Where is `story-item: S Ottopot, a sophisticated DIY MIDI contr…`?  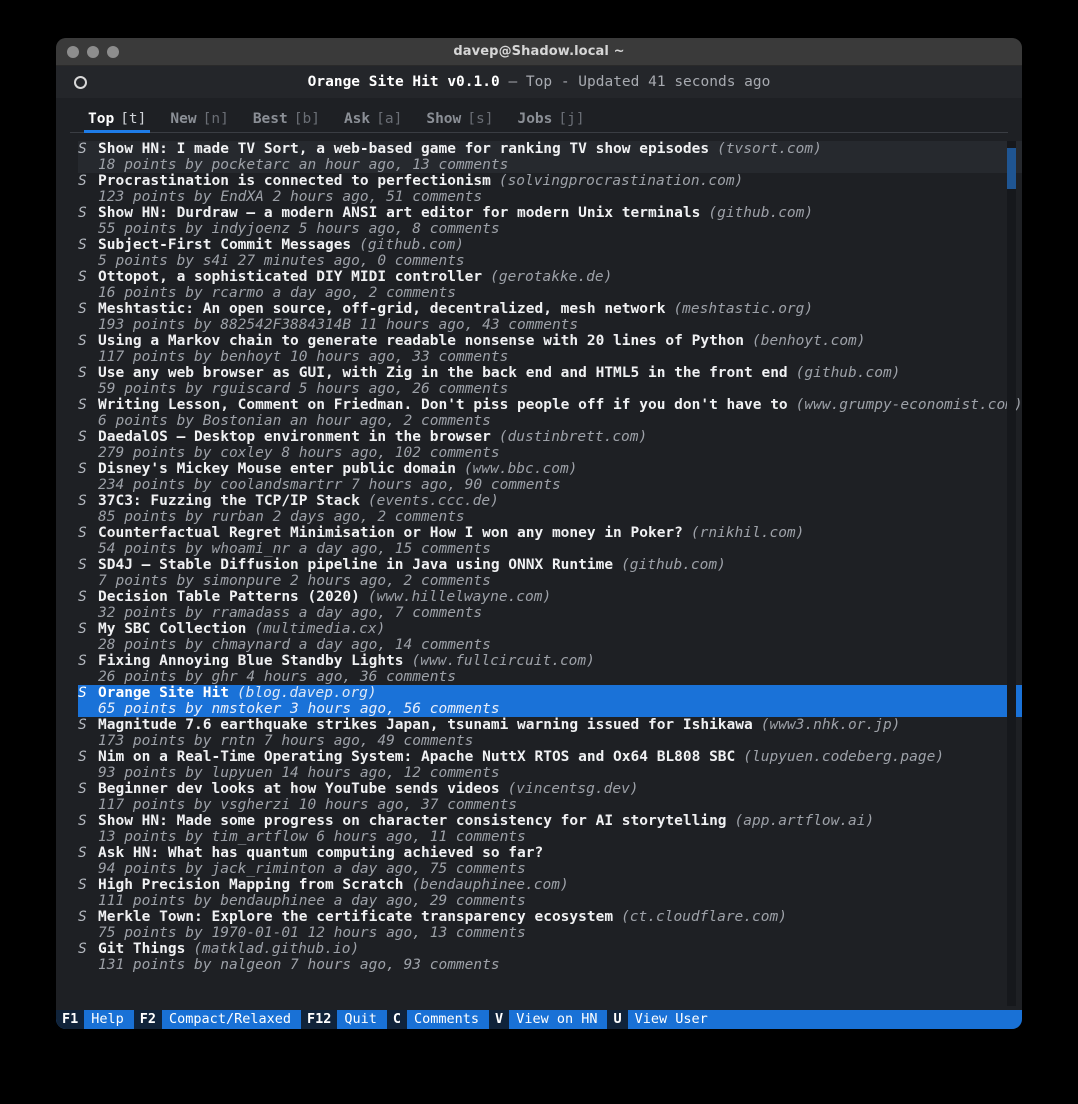 story-item: S Ottopot, a sophisticated DIY MIDI contr… is located at coordinates (539, 285).